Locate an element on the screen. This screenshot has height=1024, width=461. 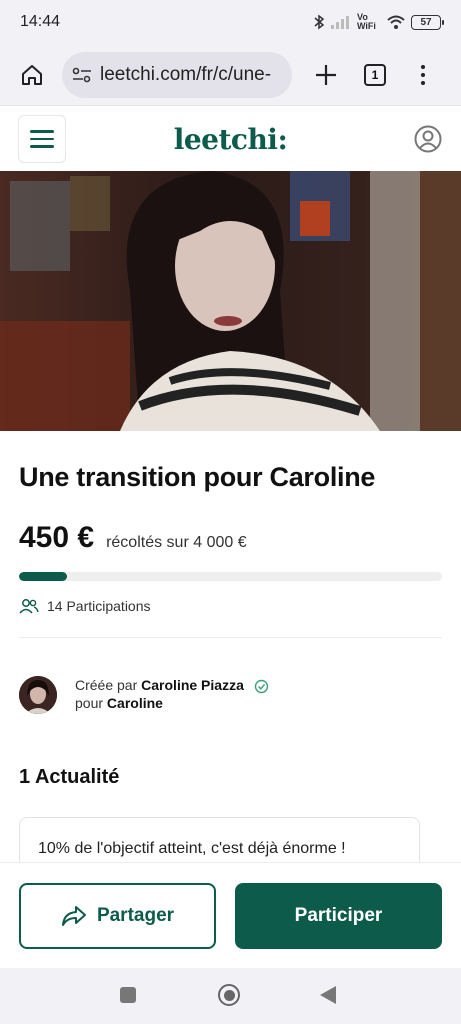
check-circle-icon is located at coordinates (261, 686).